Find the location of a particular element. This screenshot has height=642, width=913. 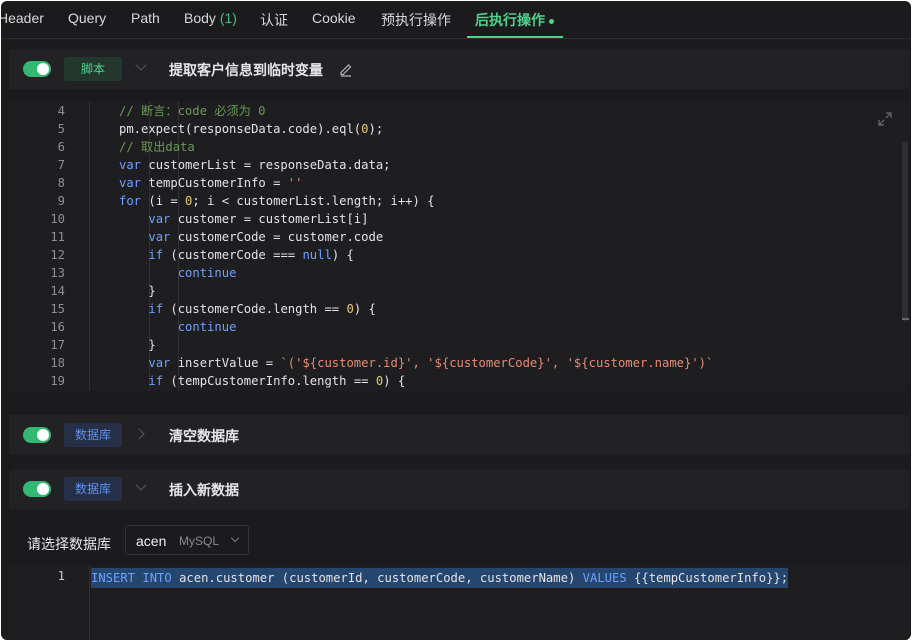

code-line: 10 var customer = customerList[i] is located at coordinates (459, 219).